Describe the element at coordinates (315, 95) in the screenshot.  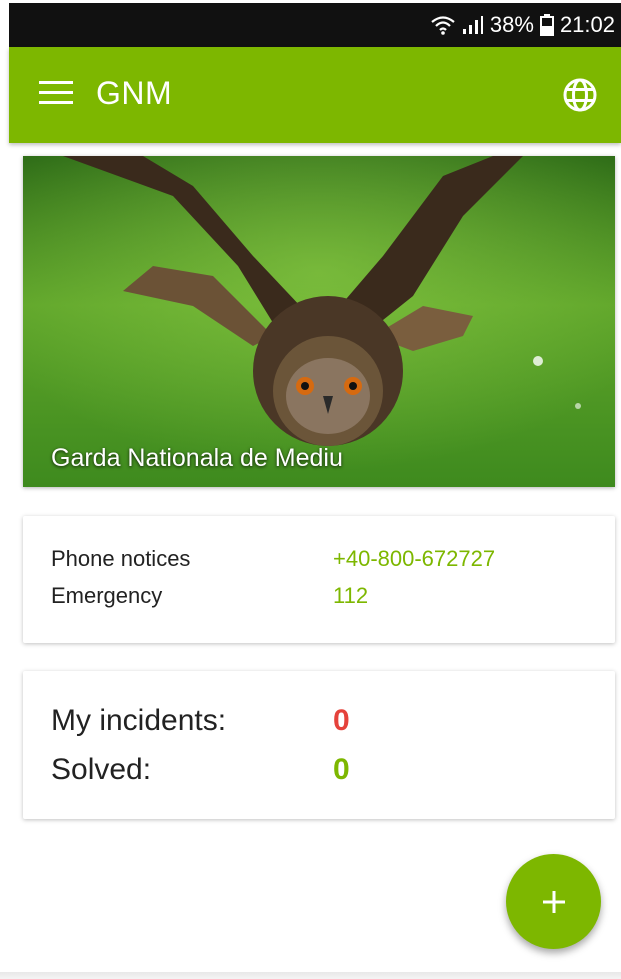
I see `app-bar: GNM` at that location.